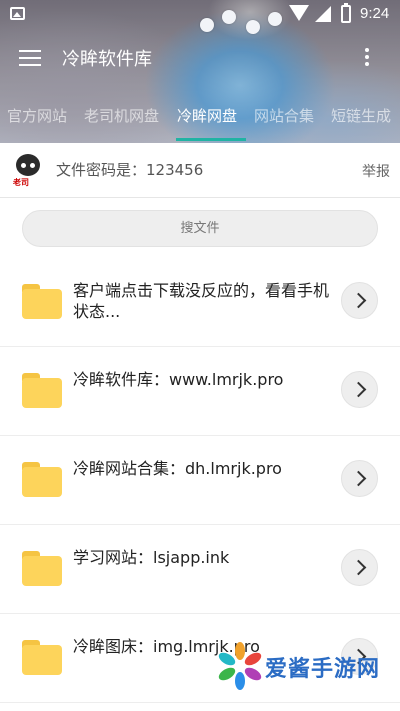 Image resolution: width=400 pixels, height=711 pixels. What do you see at coordinates (200, 391) in the screenshot?
I see `list-item: 冷眸软件库：www.lmrjk.pro` at bounding box center [200, 391].